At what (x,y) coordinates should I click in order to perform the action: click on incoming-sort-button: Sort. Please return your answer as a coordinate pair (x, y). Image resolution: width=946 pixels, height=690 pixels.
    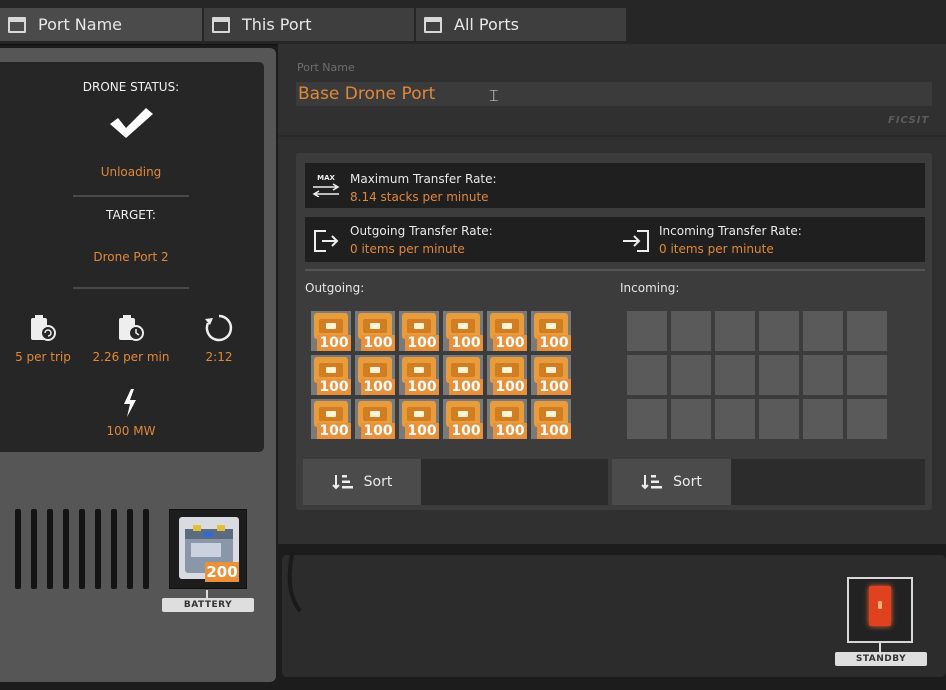
    Looking at the image, I should click on (671, 482).